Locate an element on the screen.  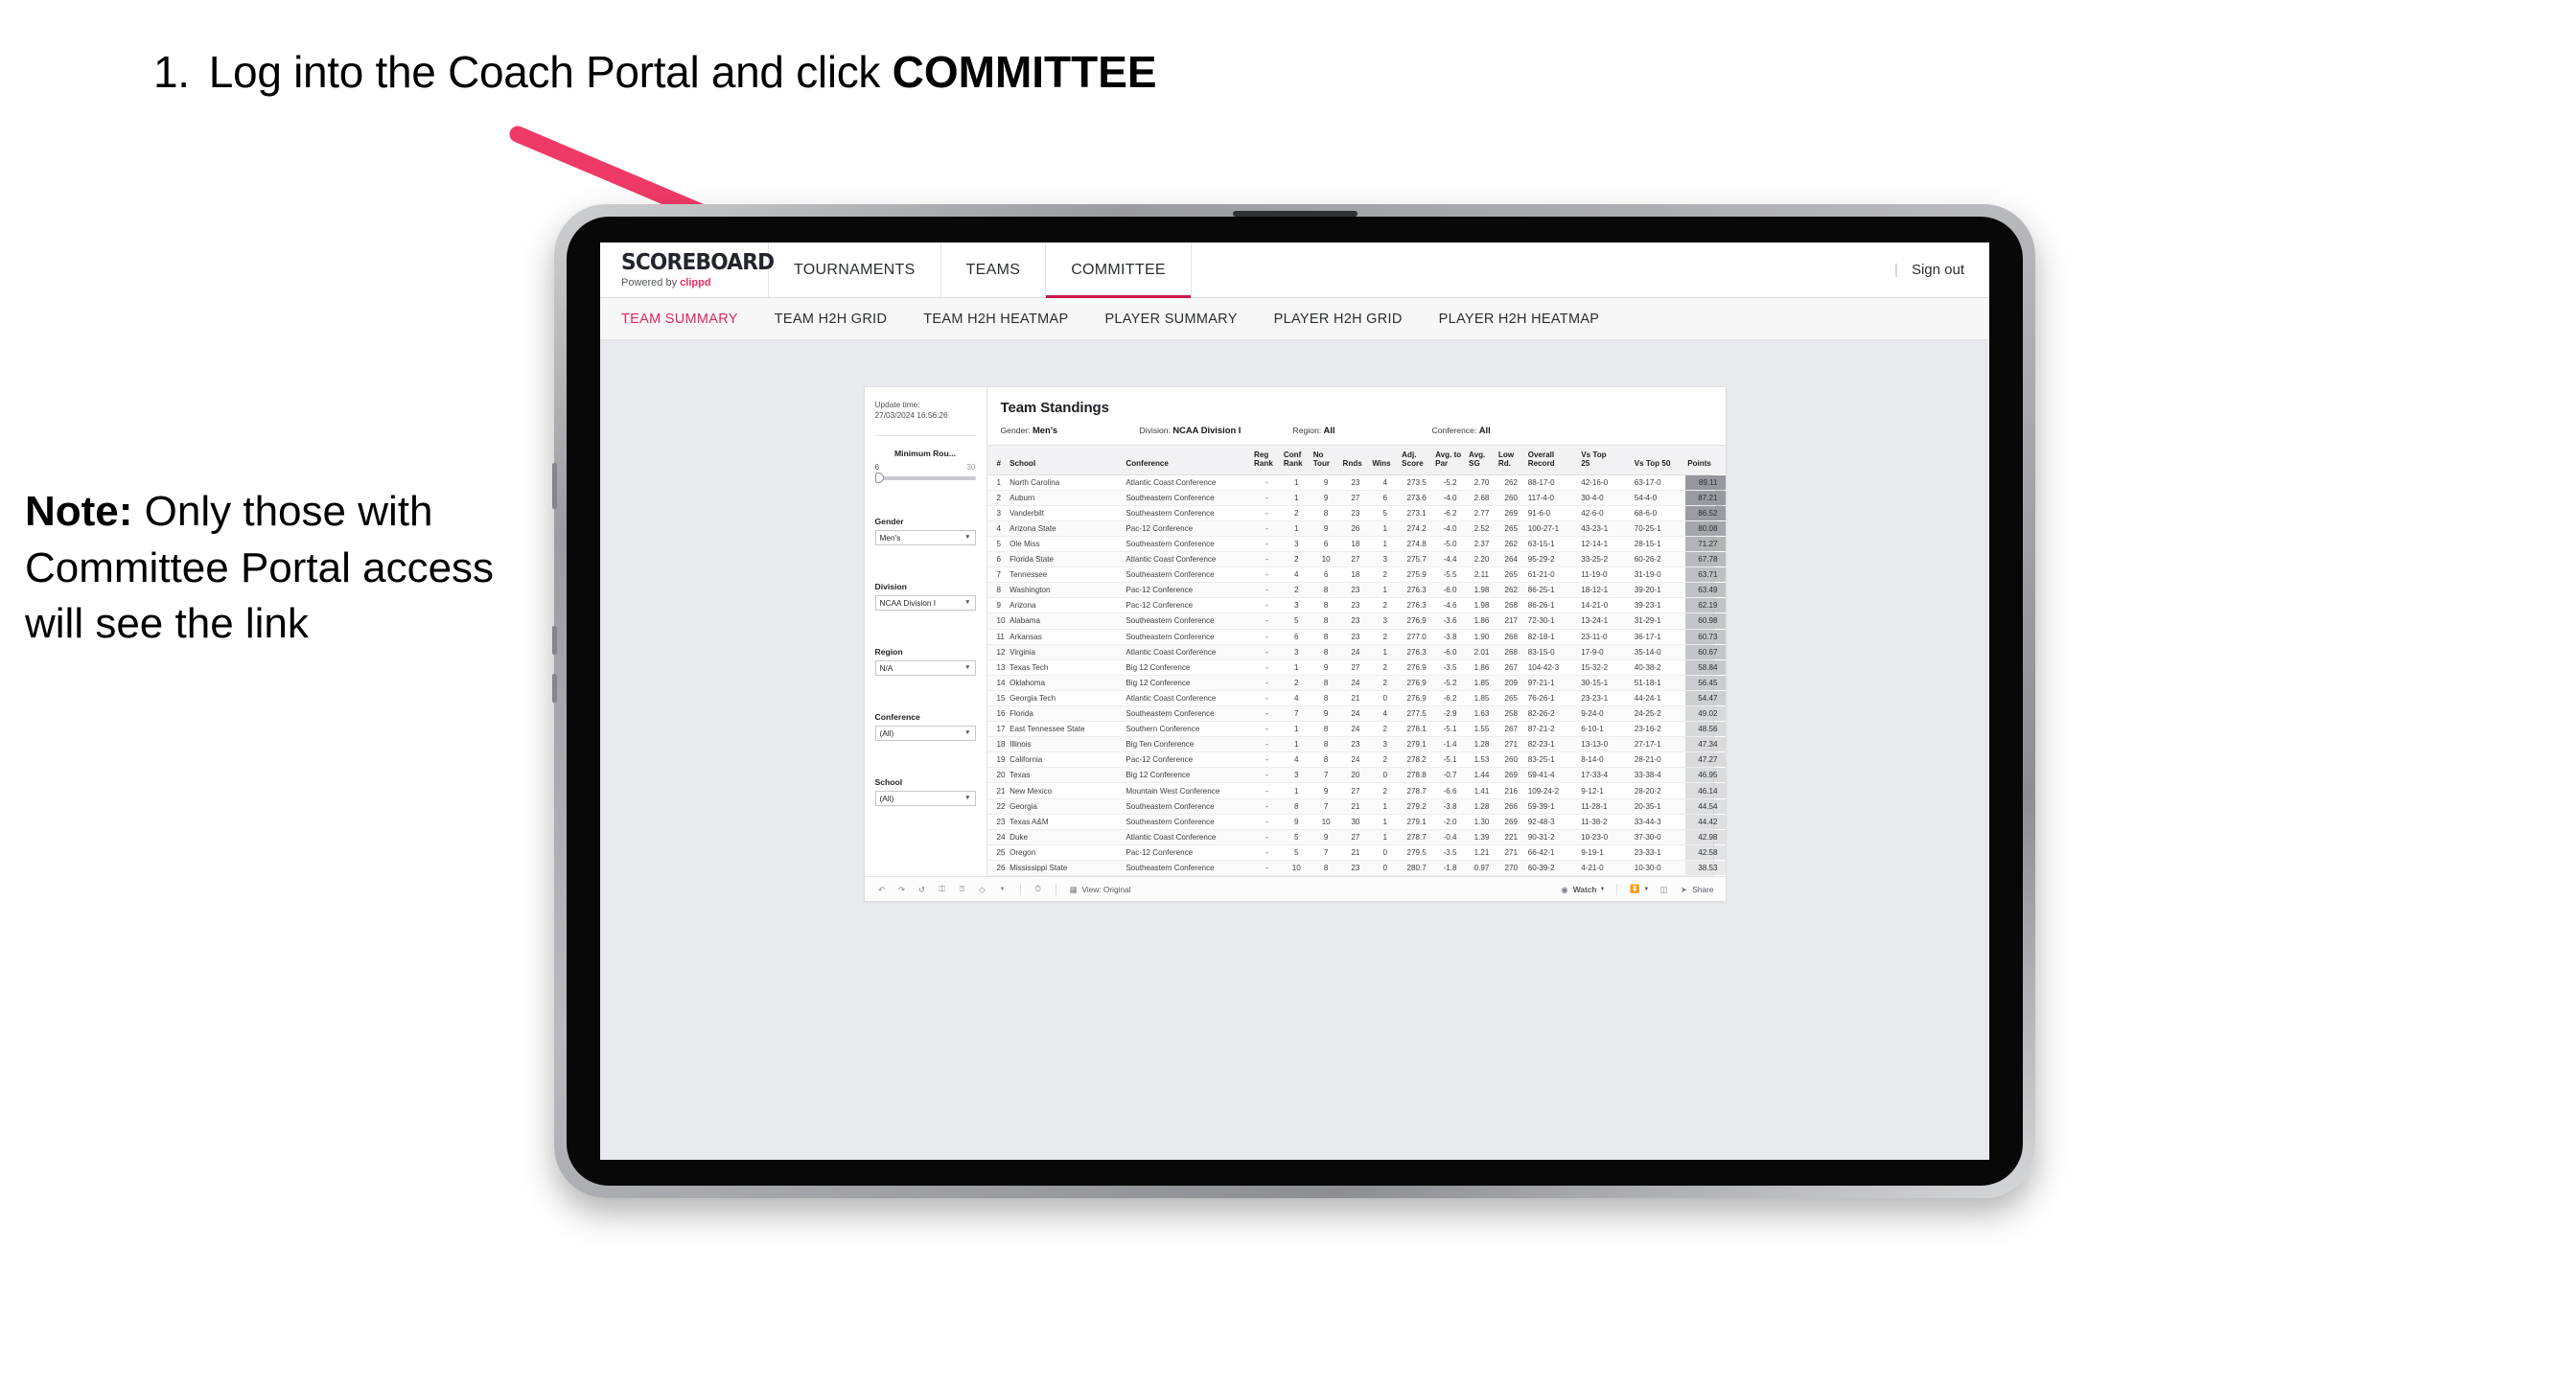
clock-history-icon: ⏱ is located at coordinates (1039, 890).